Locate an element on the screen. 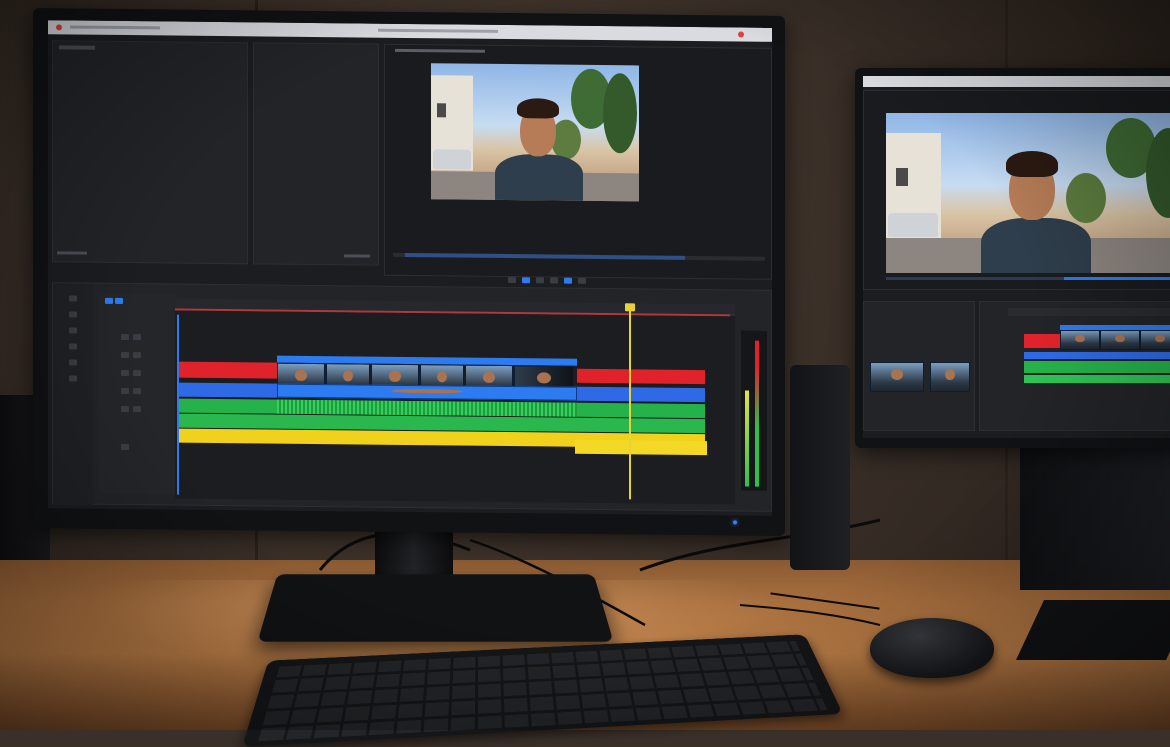  hand-tool-icon is located at coordinates (73, 330).